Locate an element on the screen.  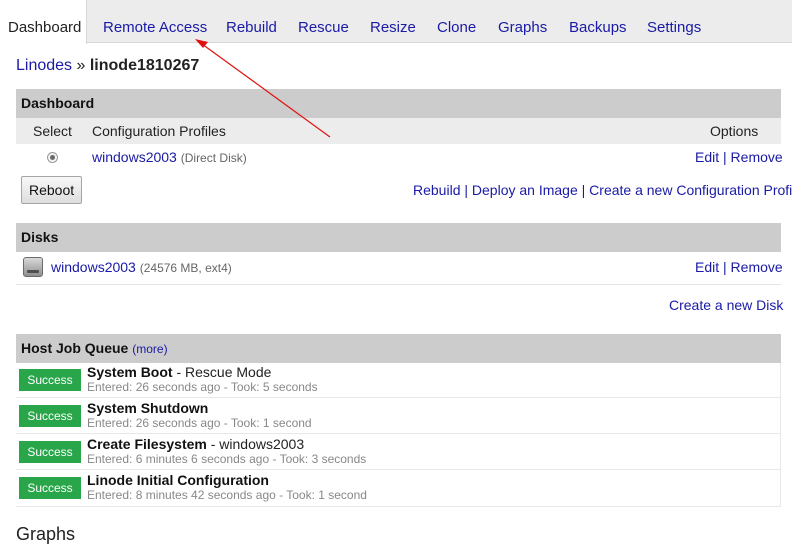
disk-options: Edit | Remove is located at coordinates (739, 267).